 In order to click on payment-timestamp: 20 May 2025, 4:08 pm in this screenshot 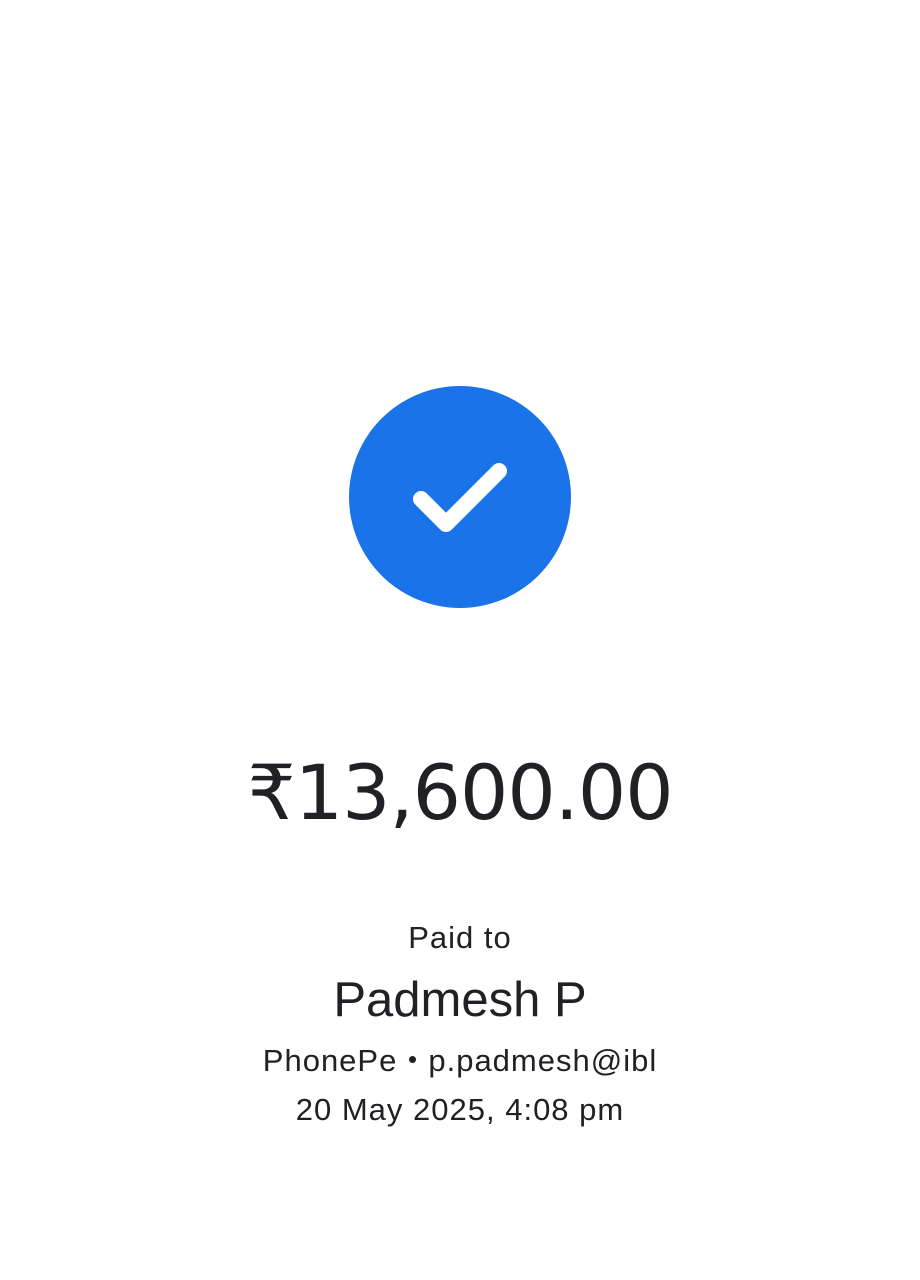, I will do `click(460, 1109)`.